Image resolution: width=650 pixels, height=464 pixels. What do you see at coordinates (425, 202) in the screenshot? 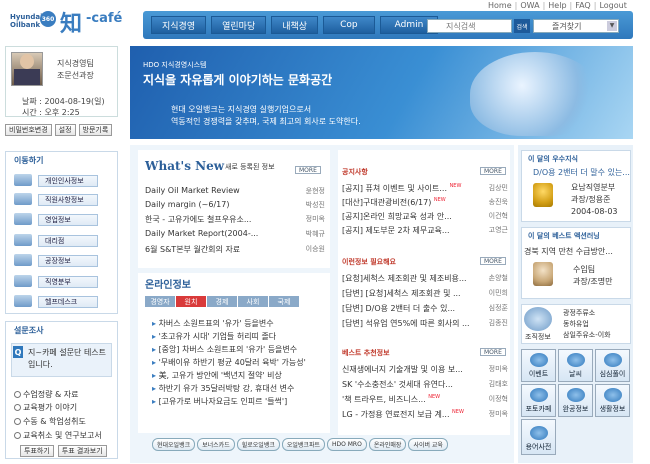
I see `list-item: [대산]구대관광비전(6/17) NEW 송진욱` at bounding box center [425, 202].